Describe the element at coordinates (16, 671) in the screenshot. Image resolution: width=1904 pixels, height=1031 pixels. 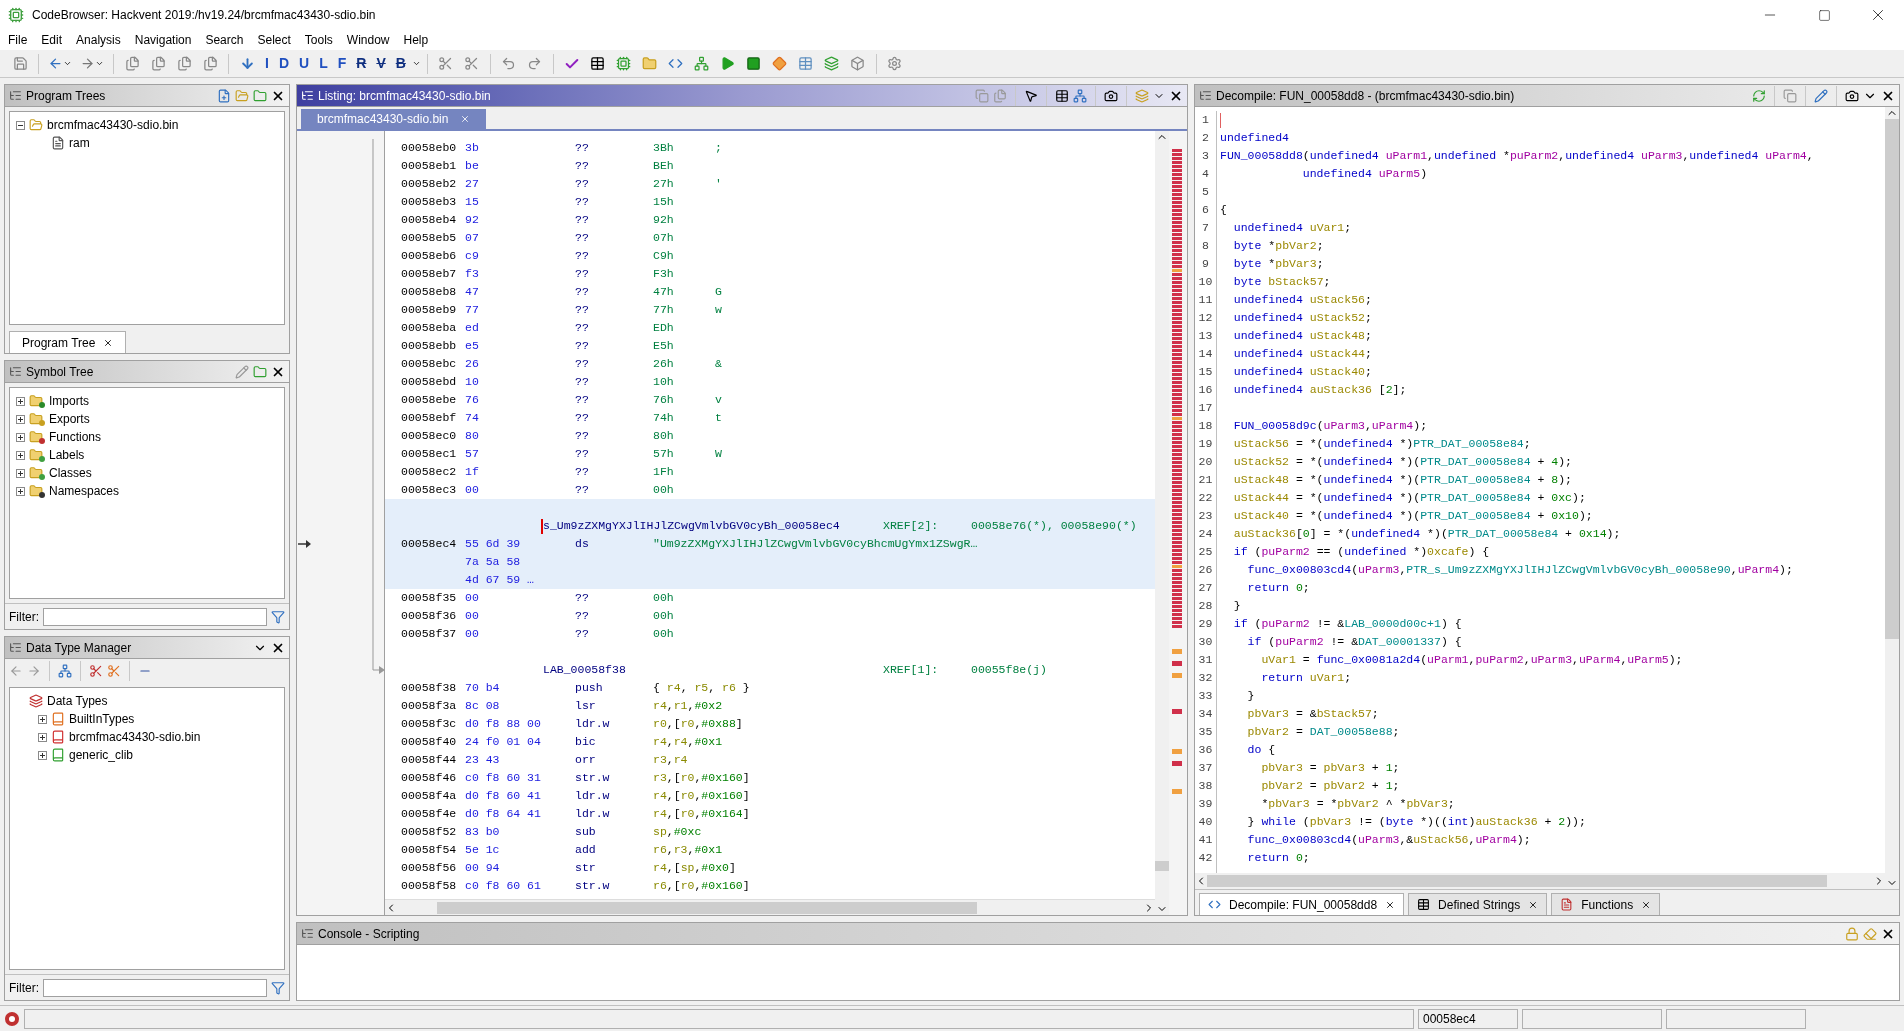
I see `back-icon` at that location.